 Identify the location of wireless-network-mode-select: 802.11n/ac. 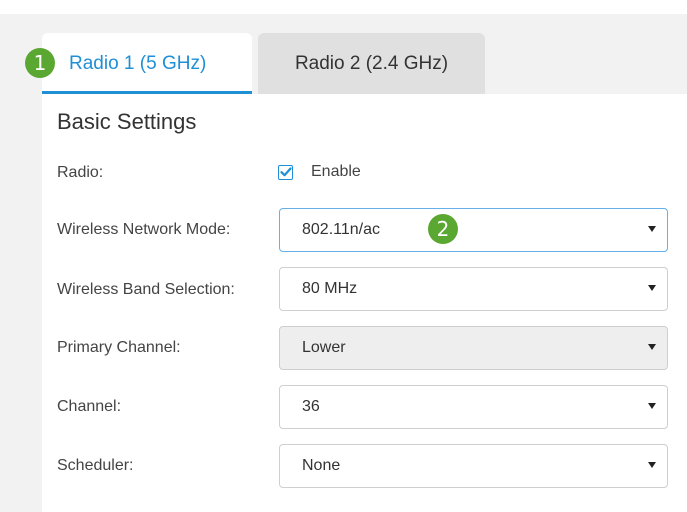
(473, 230).